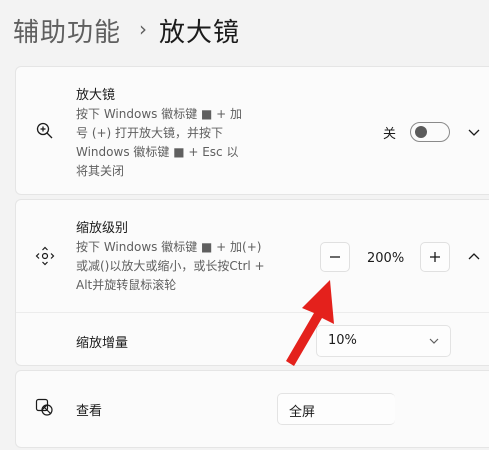 The image size is (489, 450). What do you see at coordinates (421, 132) in the screenshot?
I see `toggle-knob` at bounding box center [421, 132].